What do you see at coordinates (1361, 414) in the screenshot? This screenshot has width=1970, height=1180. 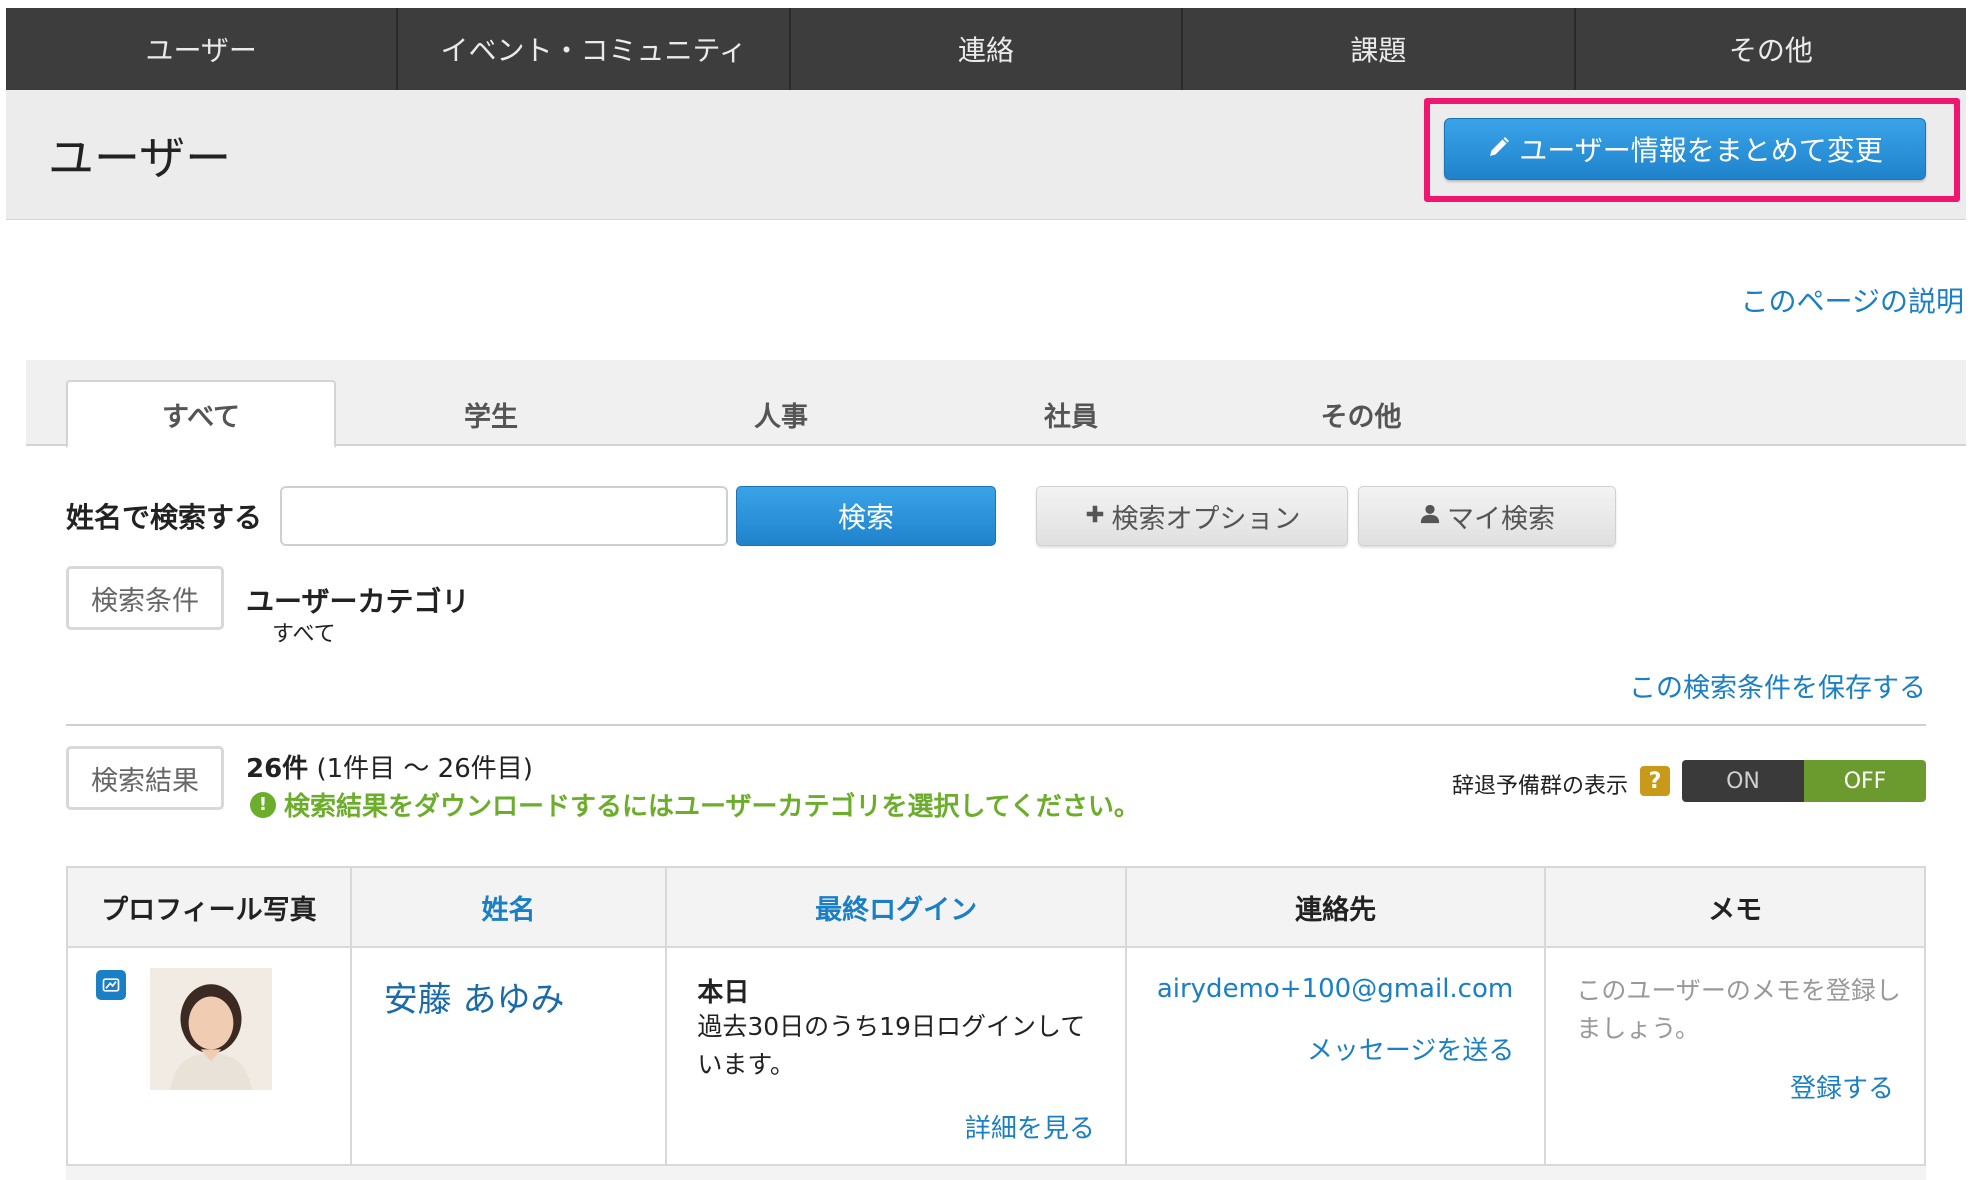 I see `tab-other: その他` at bounding box center [1361, 414].